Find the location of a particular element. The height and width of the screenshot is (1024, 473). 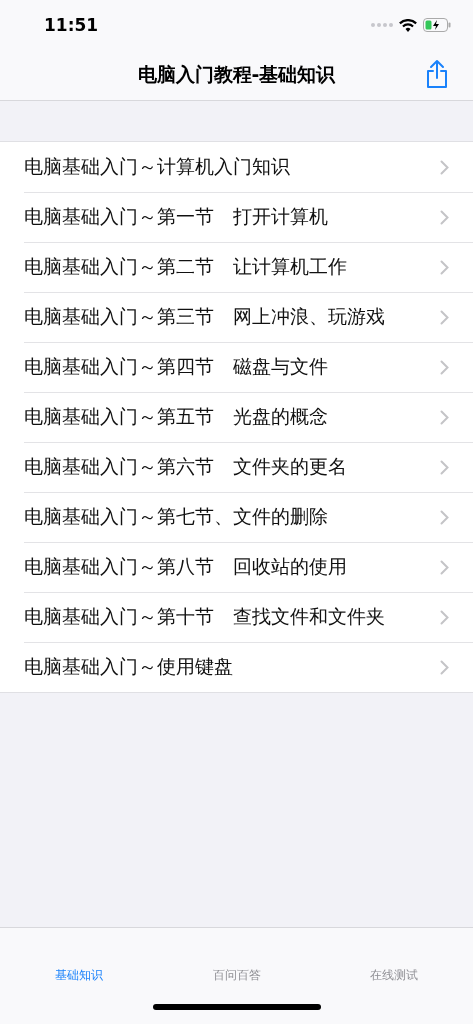

lesson-row: 电脑基础入门～第四节 磁盘与文件 is located at coordinates (236, 367).